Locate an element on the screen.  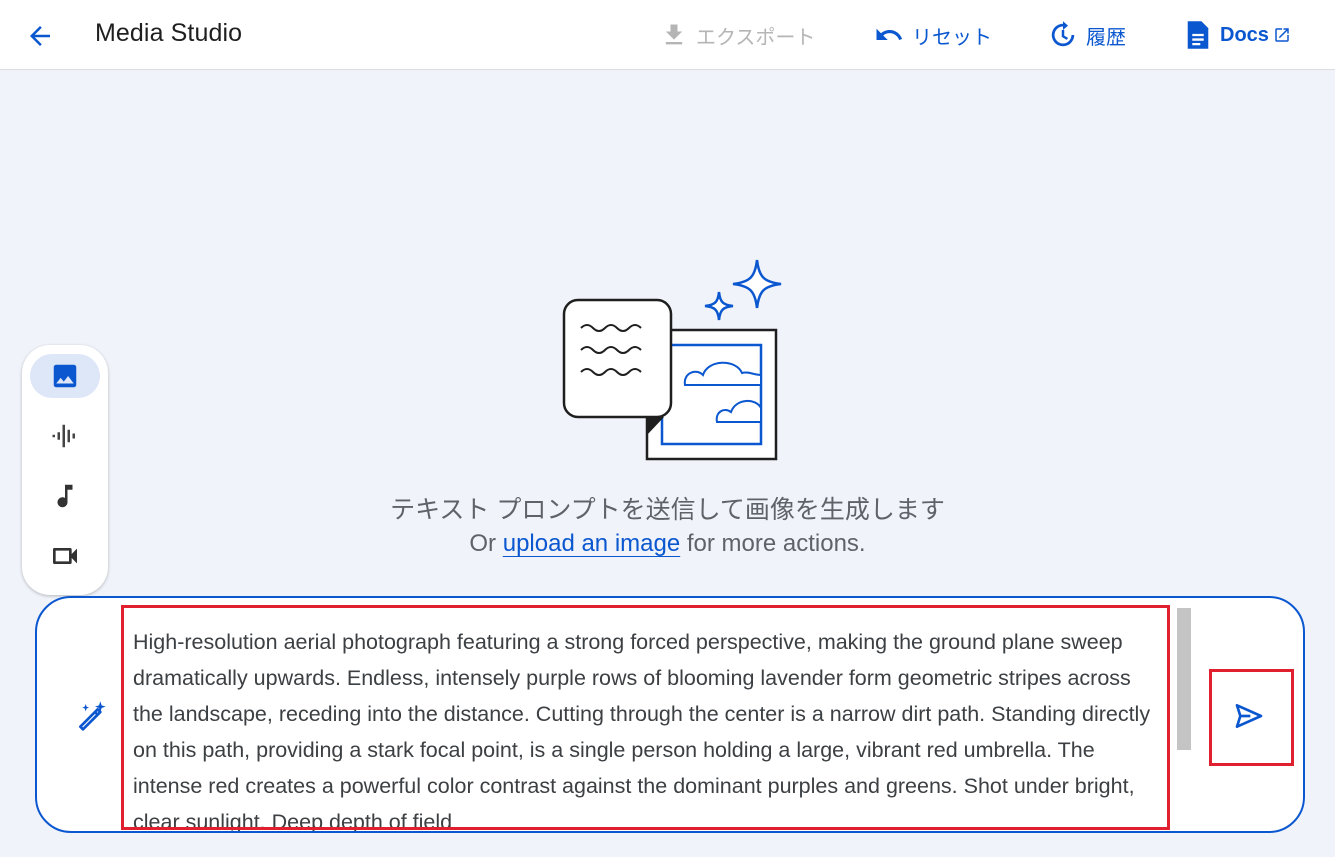
image-icon is located at coordinates (65, 376).